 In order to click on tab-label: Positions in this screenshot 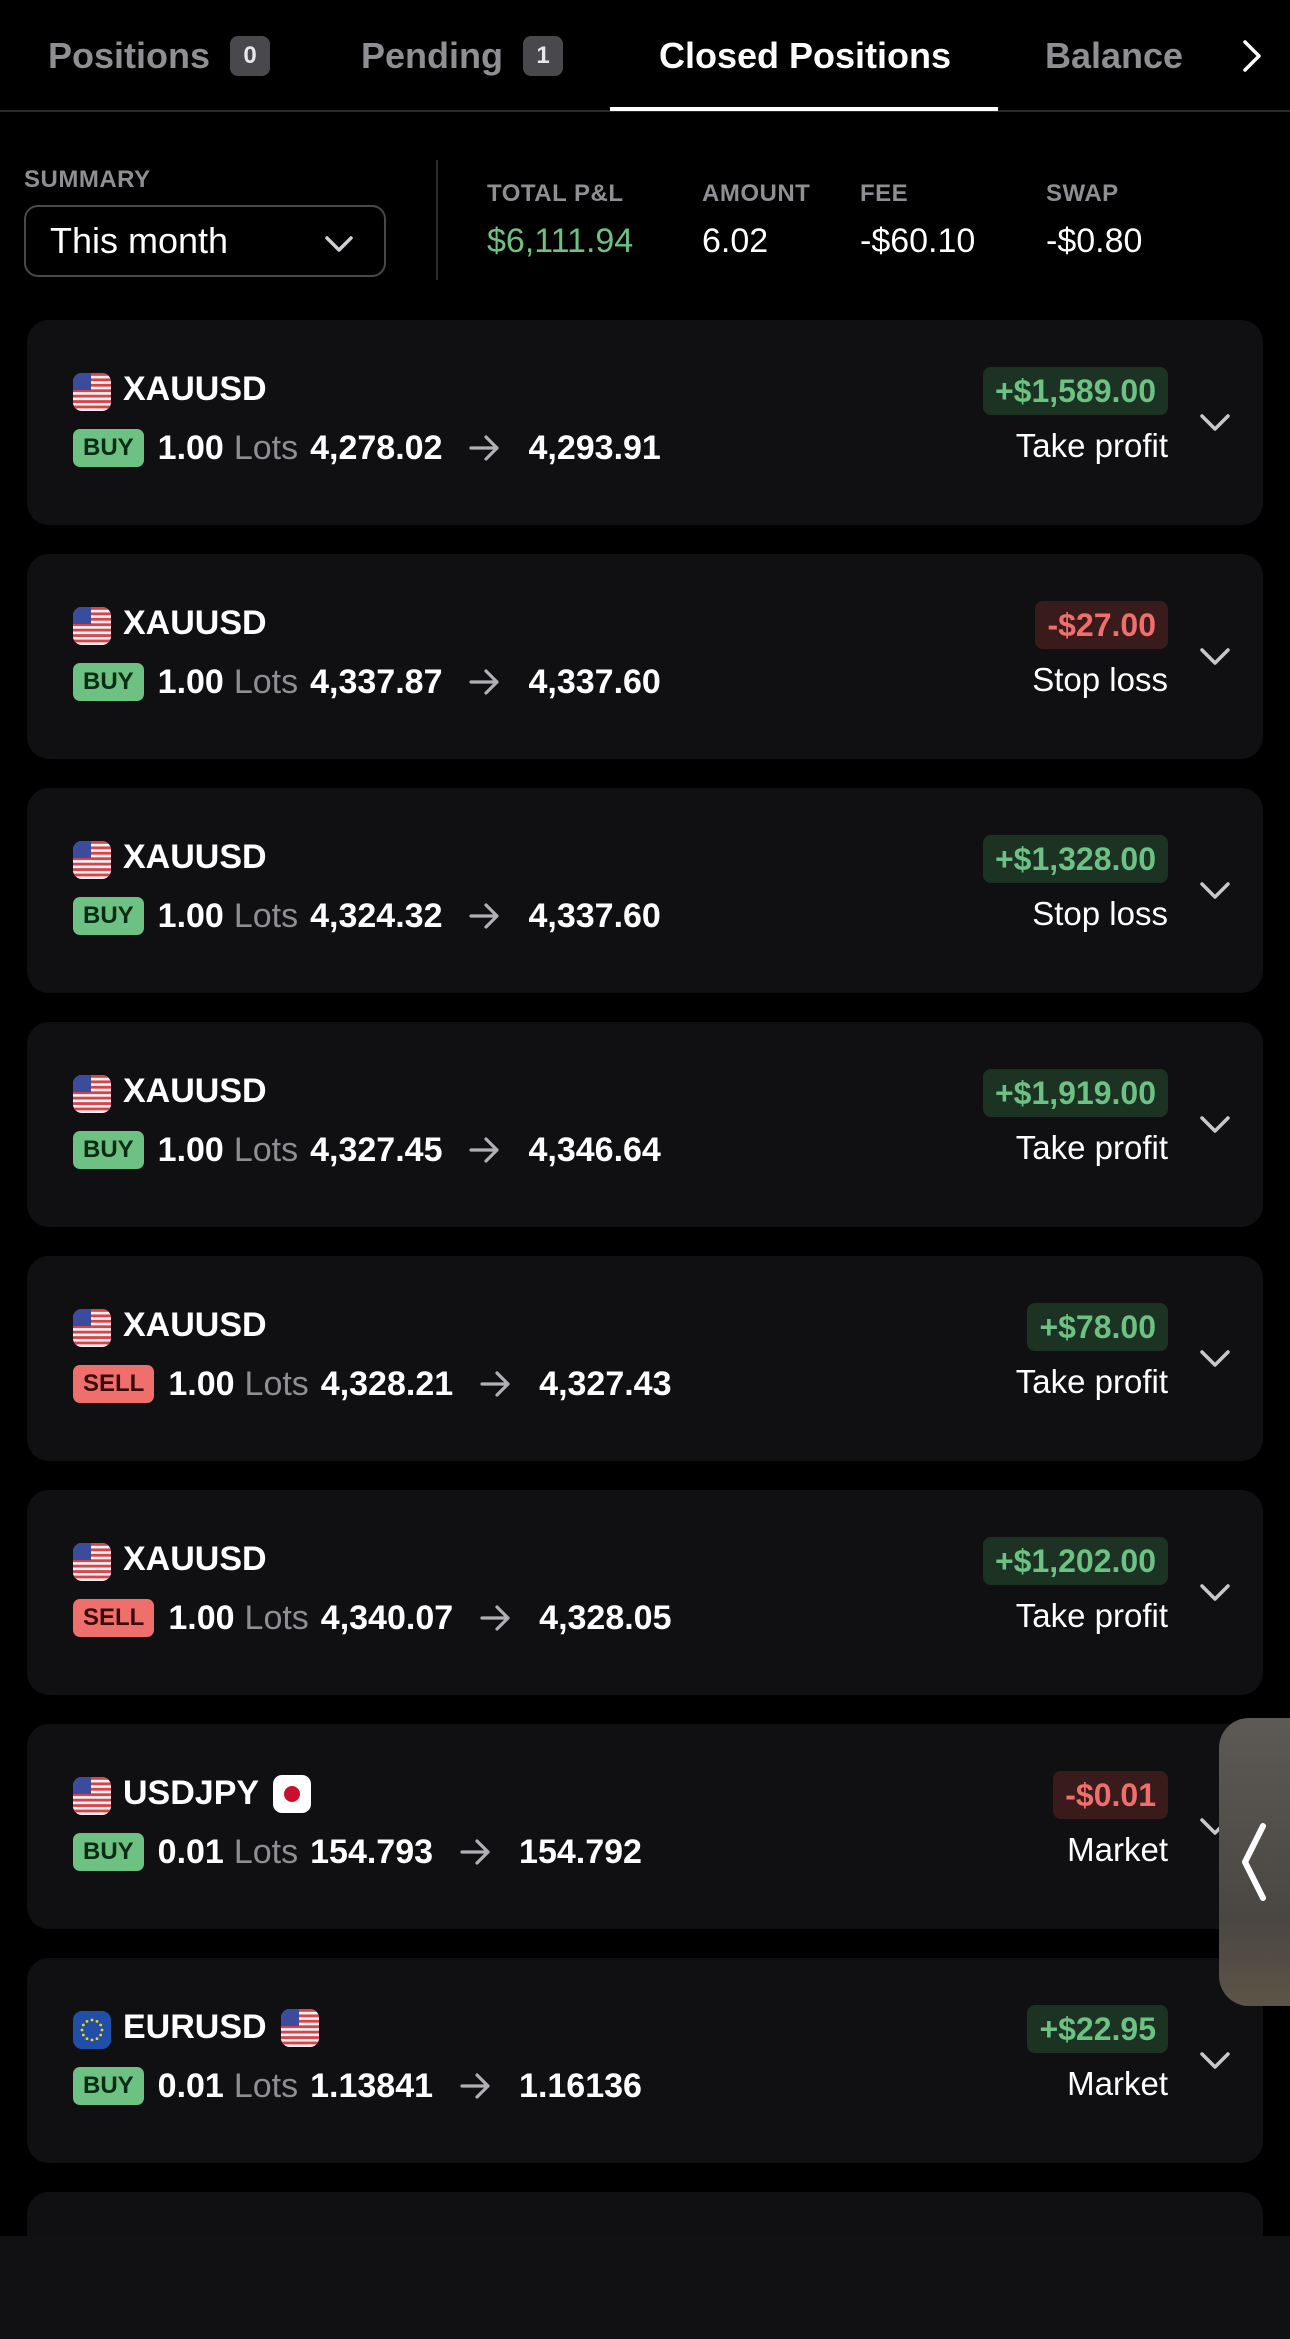, I will do `click(129, 55)`.